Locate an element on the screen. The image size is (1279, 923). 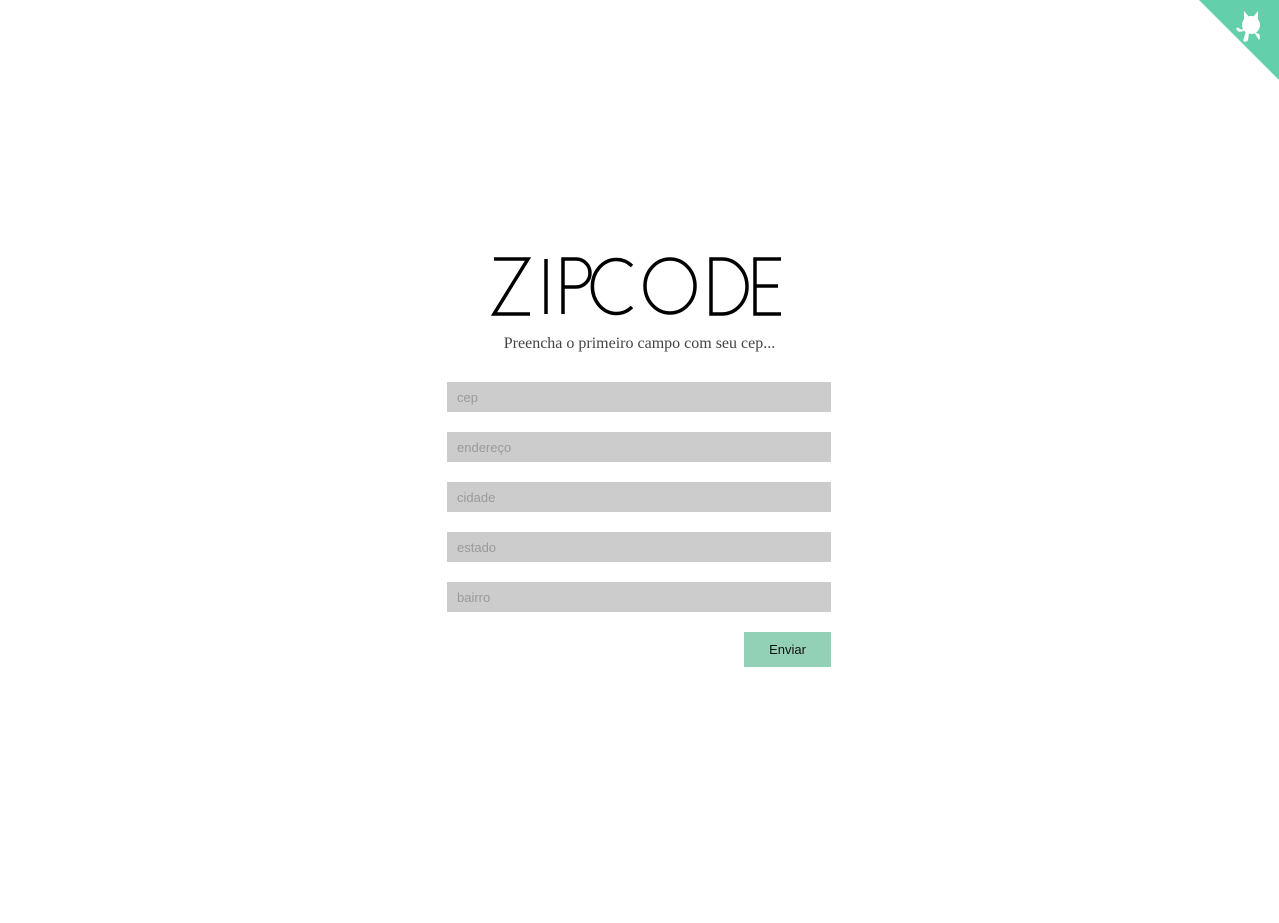
bairro-input is located at coordinates (639, 597).